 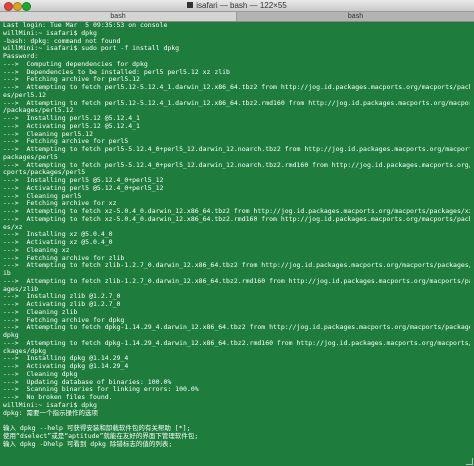 What do you see at coordinates (58, 242) in the screenshot?
I see `terminal-line: ---> Activating xz @5.0.4_0` at bounding box center [58, 242].